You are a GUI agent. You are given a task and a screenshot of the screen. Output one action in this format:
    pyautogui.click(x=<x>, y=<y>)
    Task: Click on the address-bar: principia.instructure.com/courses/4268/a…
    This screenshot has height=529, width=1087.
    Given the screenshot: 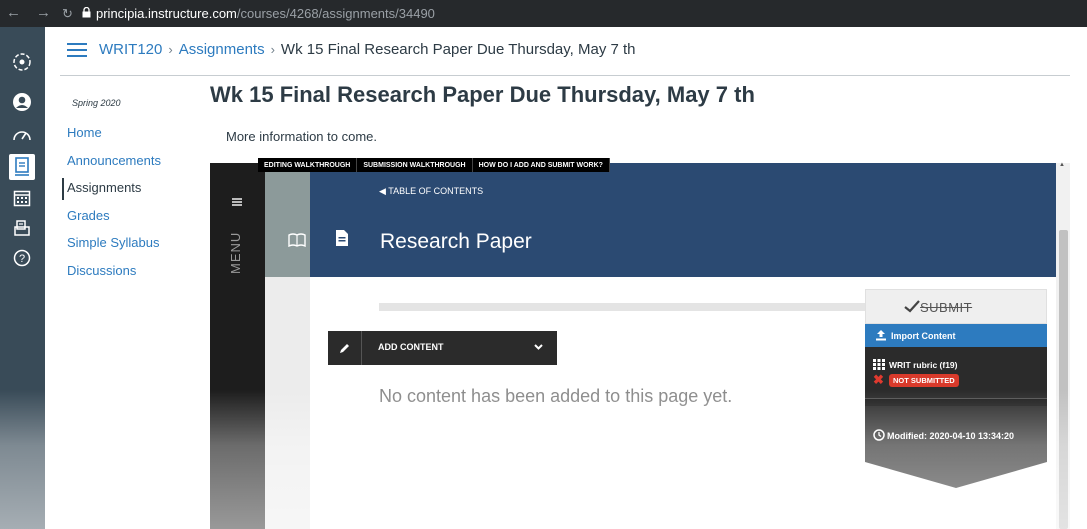 What is the action you would take?
    pyautogui.click(x=265, y=13)
    